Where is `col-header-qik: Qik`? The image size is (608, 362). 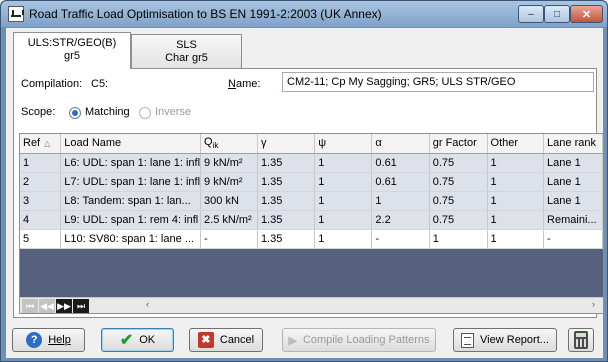
col-header-qik: Qik is located at coordinates (229, 144).